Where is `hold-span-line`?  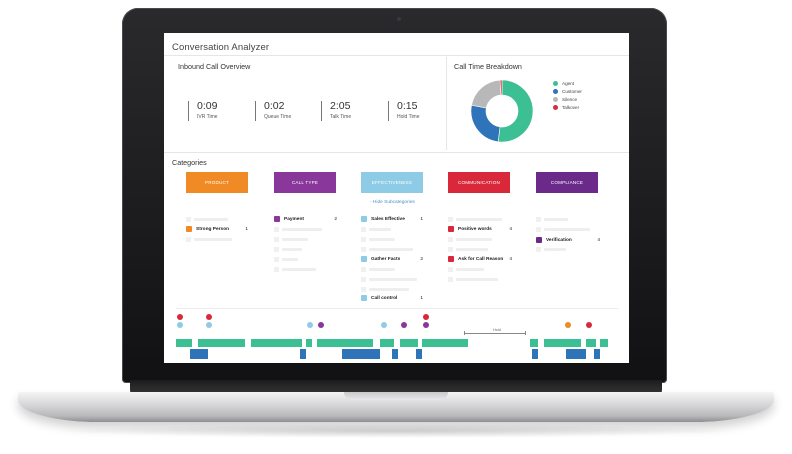
hold-span-line is located at coordinates (495, 333).